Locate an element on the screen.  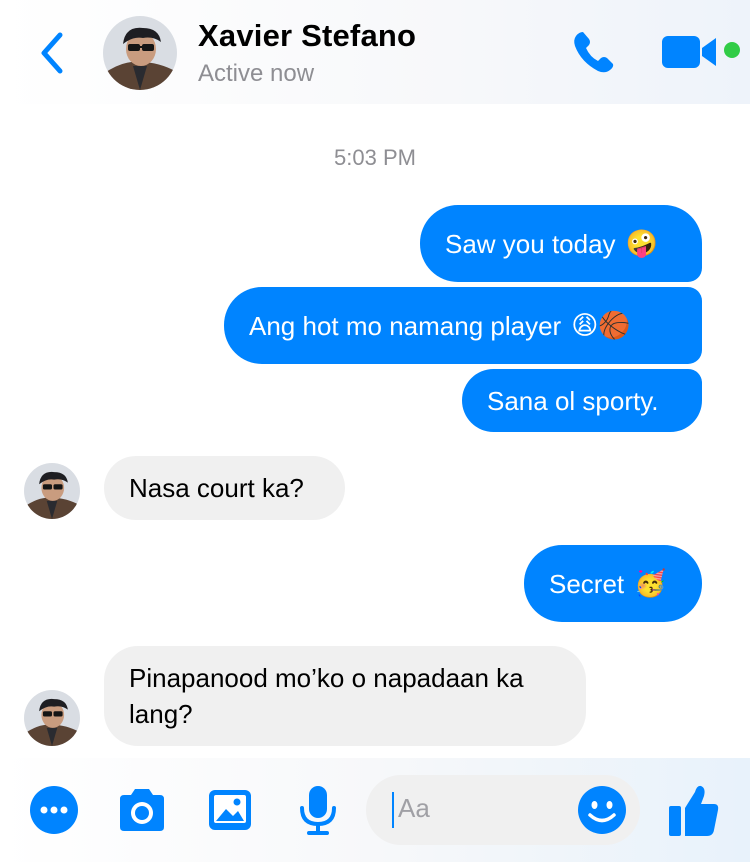
gallery-button is located at coordinates (230, 810).